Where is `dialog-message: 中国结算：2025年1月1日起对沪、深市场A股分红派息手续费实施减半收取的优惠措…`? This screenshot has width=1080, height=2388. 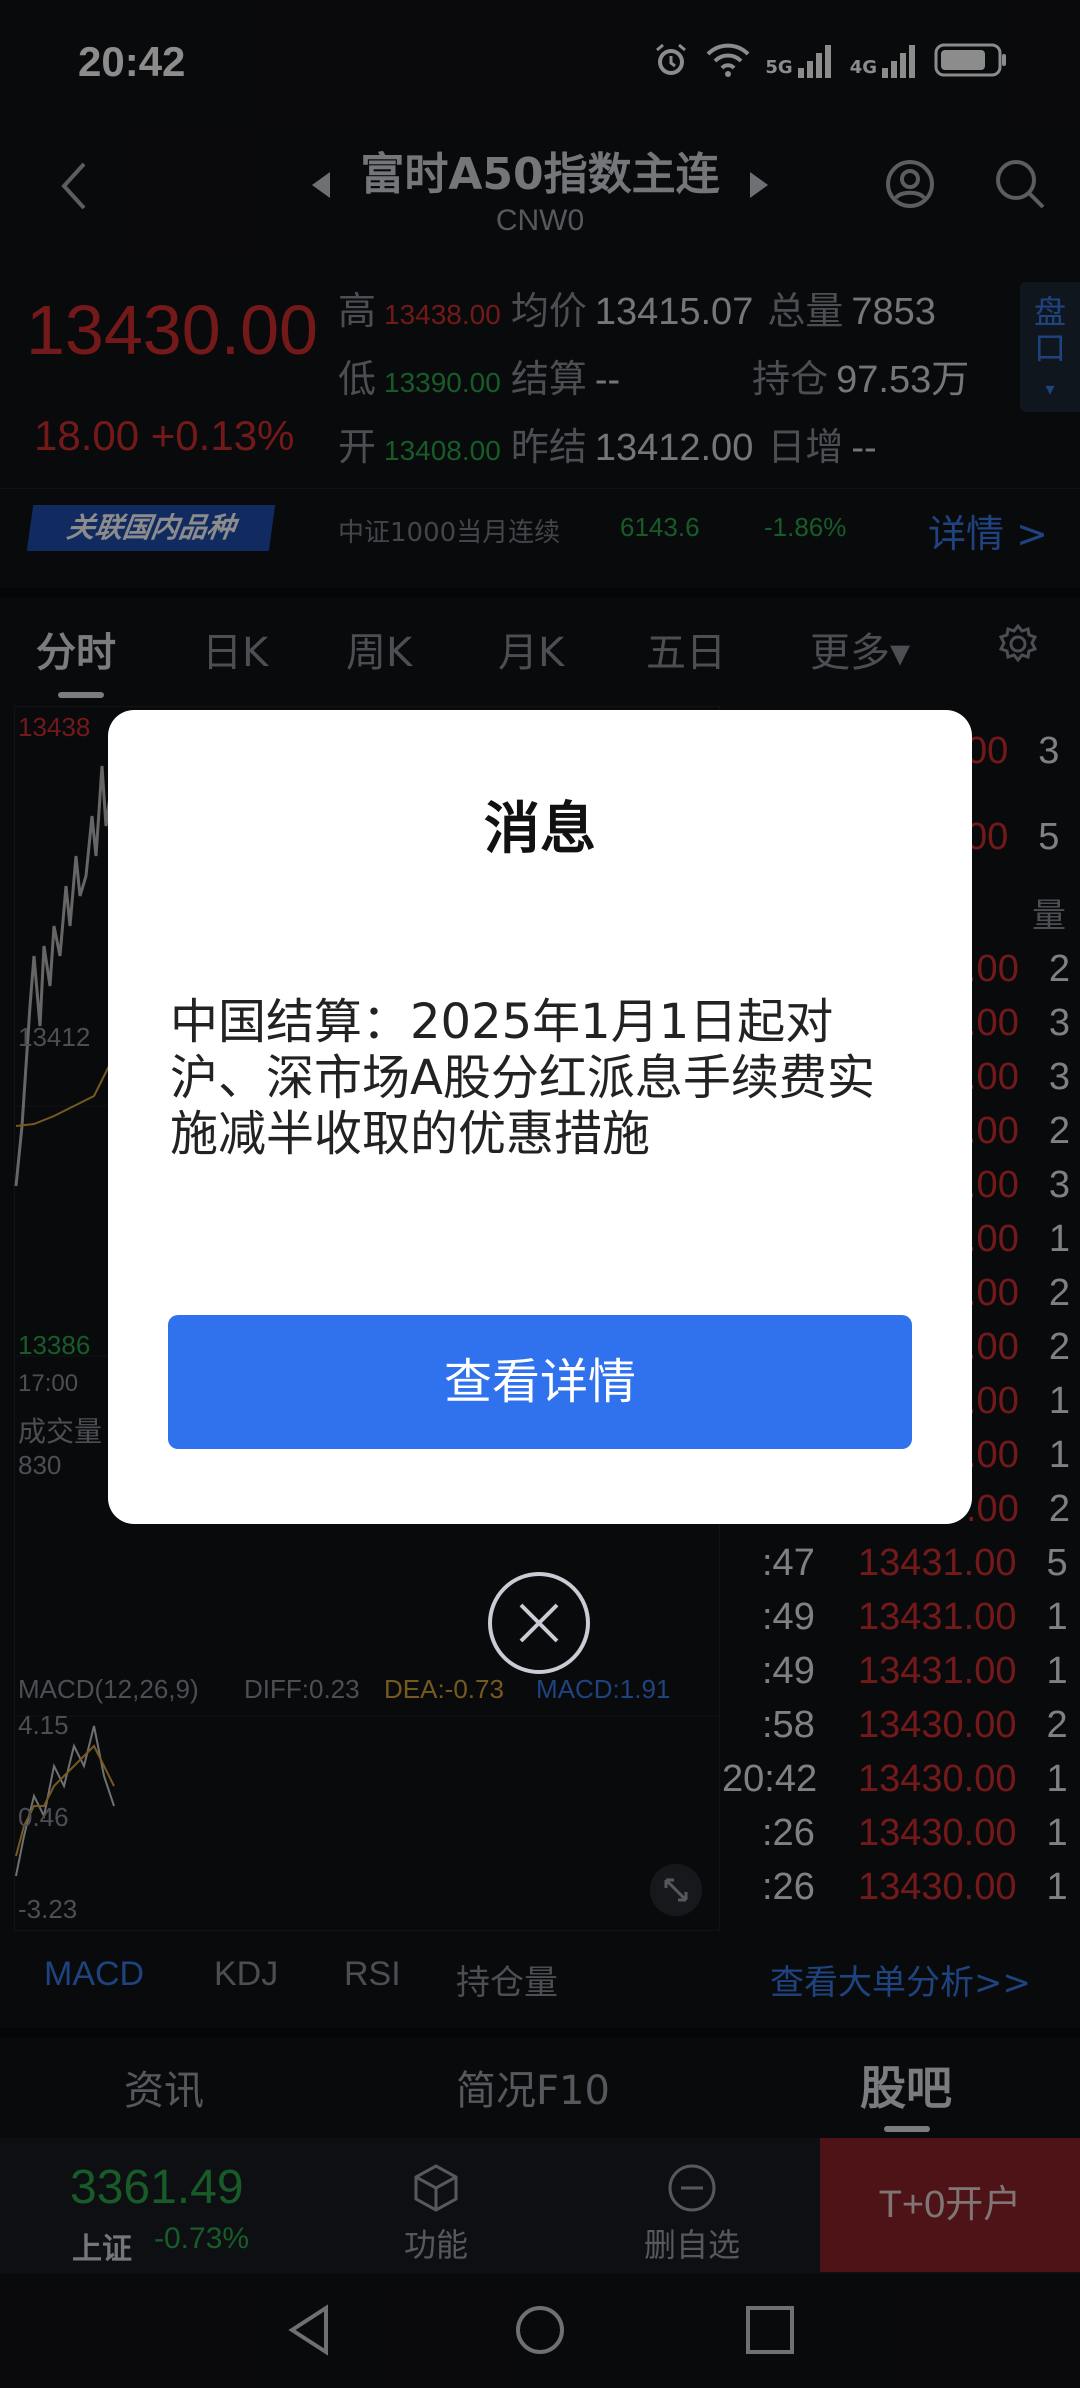
dialog-message: 中国结算：2025年1月1日起对沪、深市场A股分红派息手续费实施减半收取的优惠措… is located at coordinates (522, 1078).